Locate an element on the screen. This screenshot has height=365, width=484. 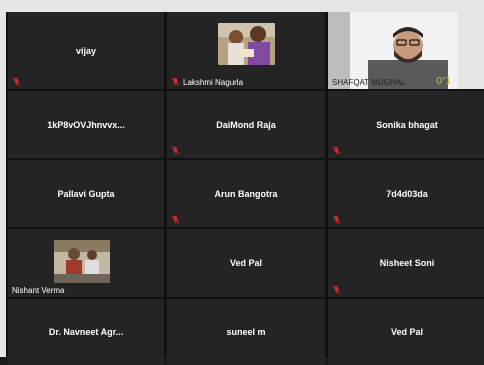
participant-name: Arun Bangotra is located at coordinates (246, 193).